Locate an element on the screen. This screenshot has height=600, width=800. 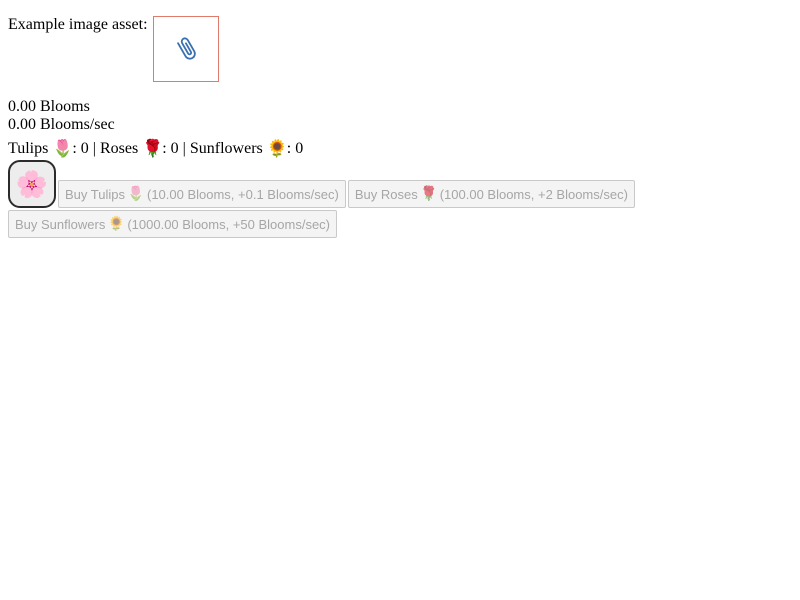
buy-roses-cost: (100.00 Blooms, +2 Blooms/sec) is located at coordinates (533, 194).